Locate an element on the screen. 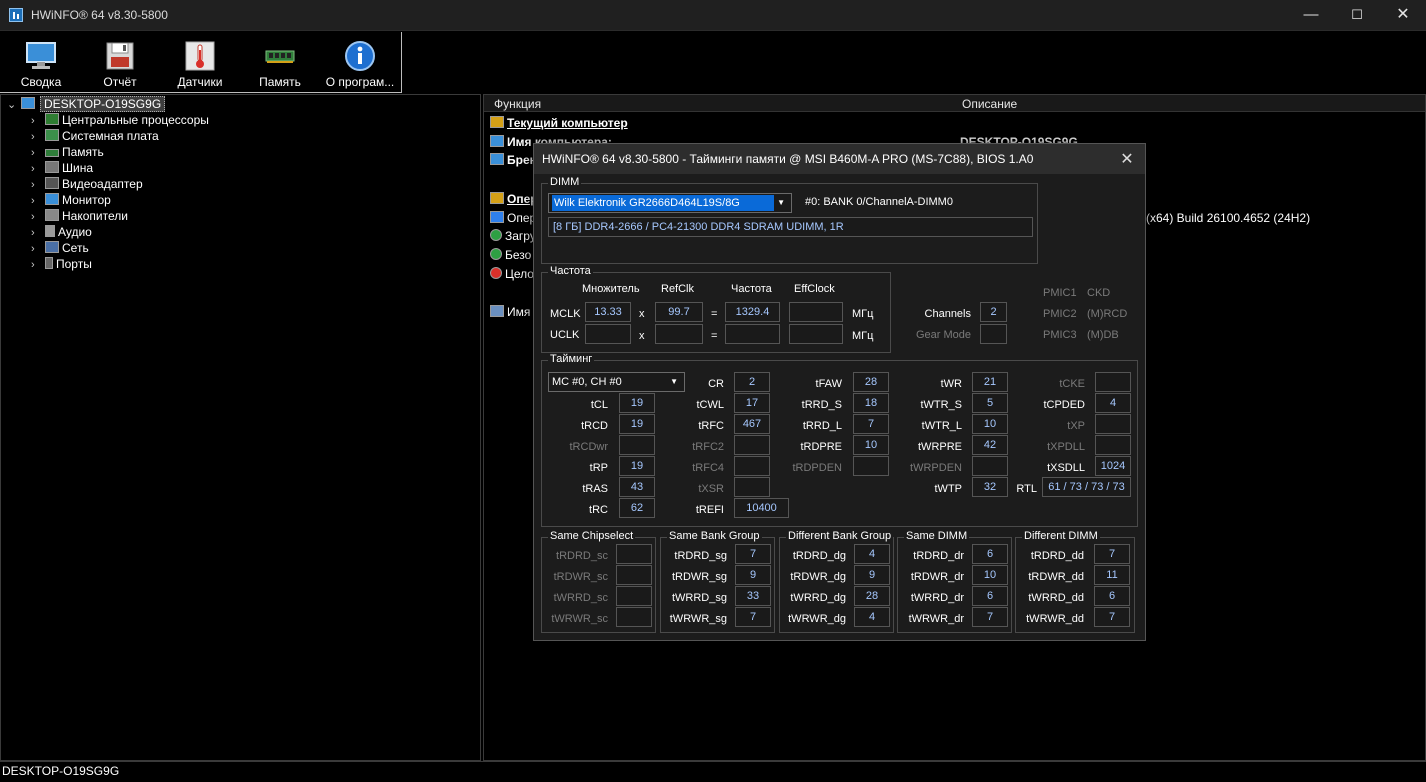 This screenshot has width=1426, height=782. tree-item-bus: › Шина is located at coordinates (62, 169).